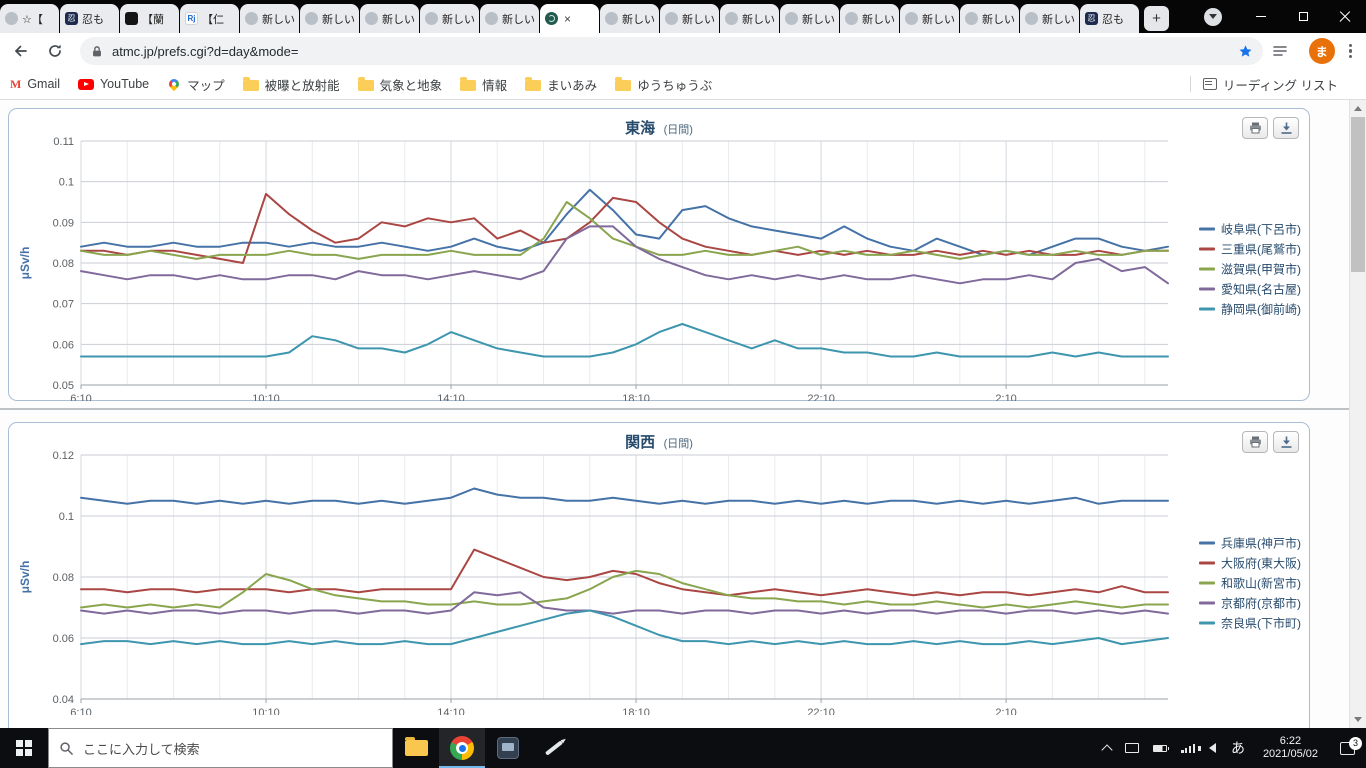  Describe the element at coordinates (55, 51) in the screenshot. I see `reload-button` at that location.